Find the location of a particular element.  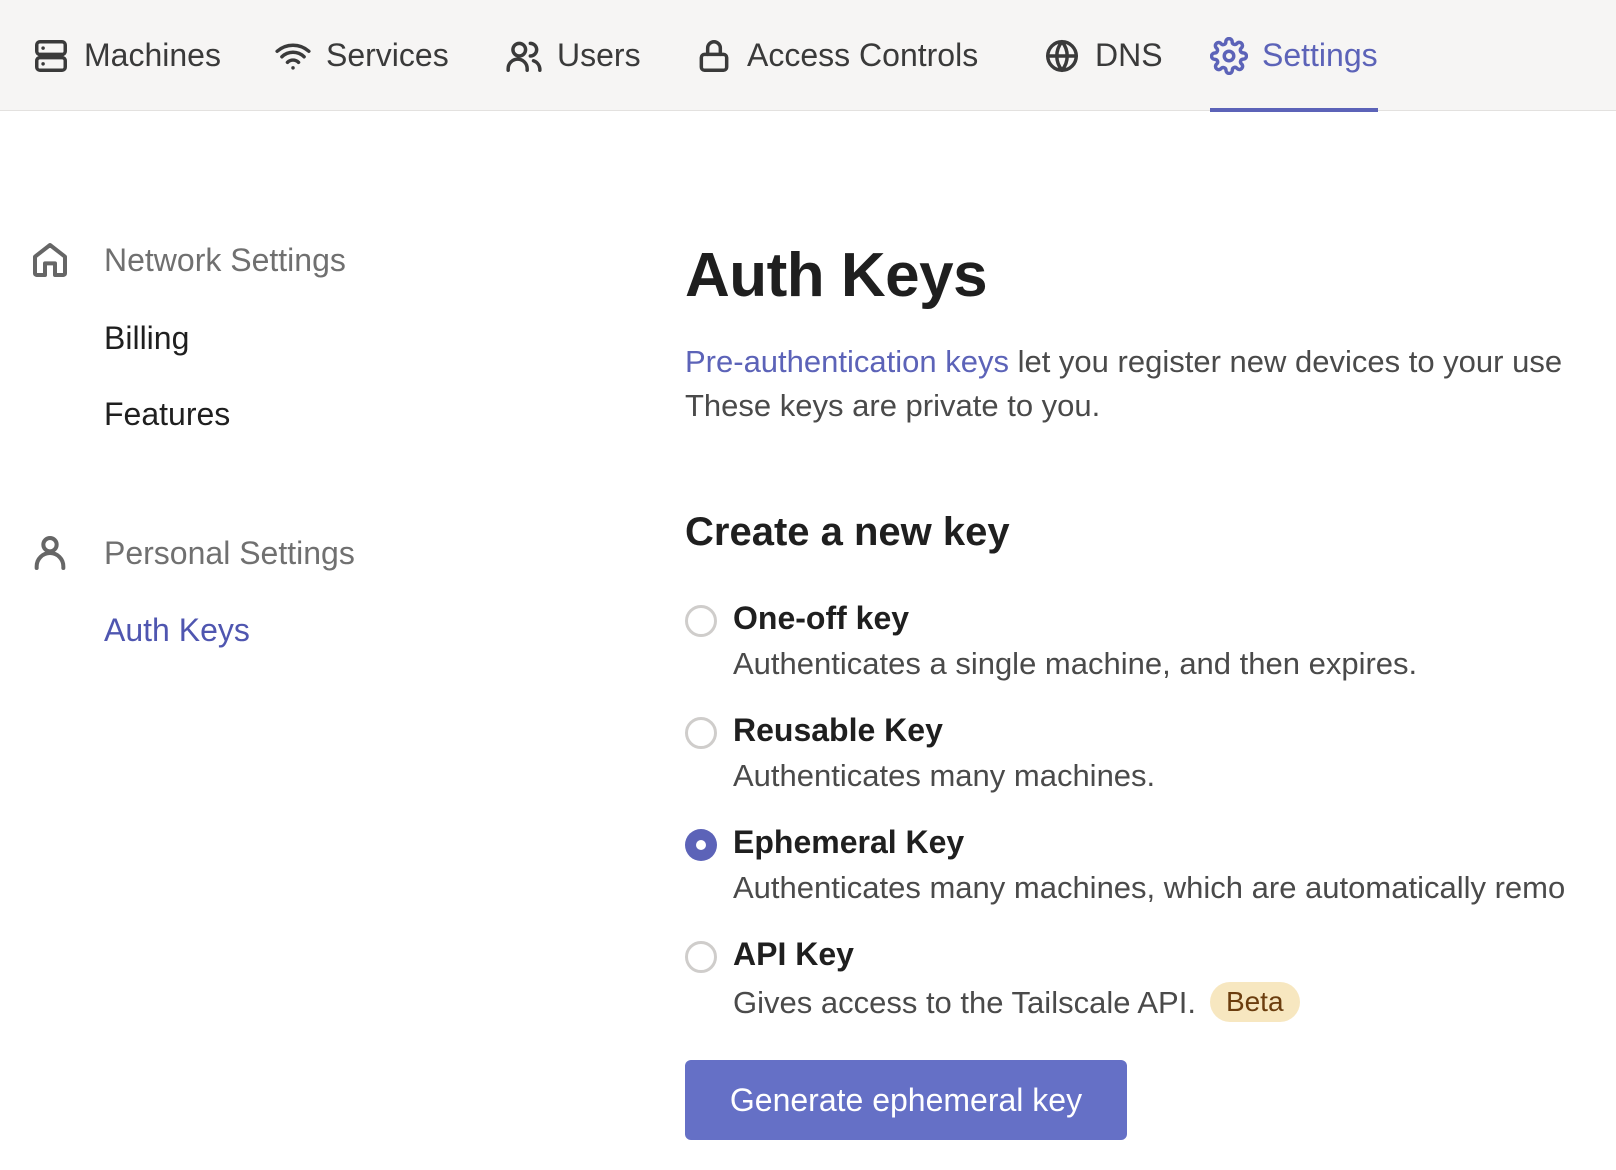

option-description: Gives access to the Tailscale API. Beta is located at coordinates (1016, 1002).